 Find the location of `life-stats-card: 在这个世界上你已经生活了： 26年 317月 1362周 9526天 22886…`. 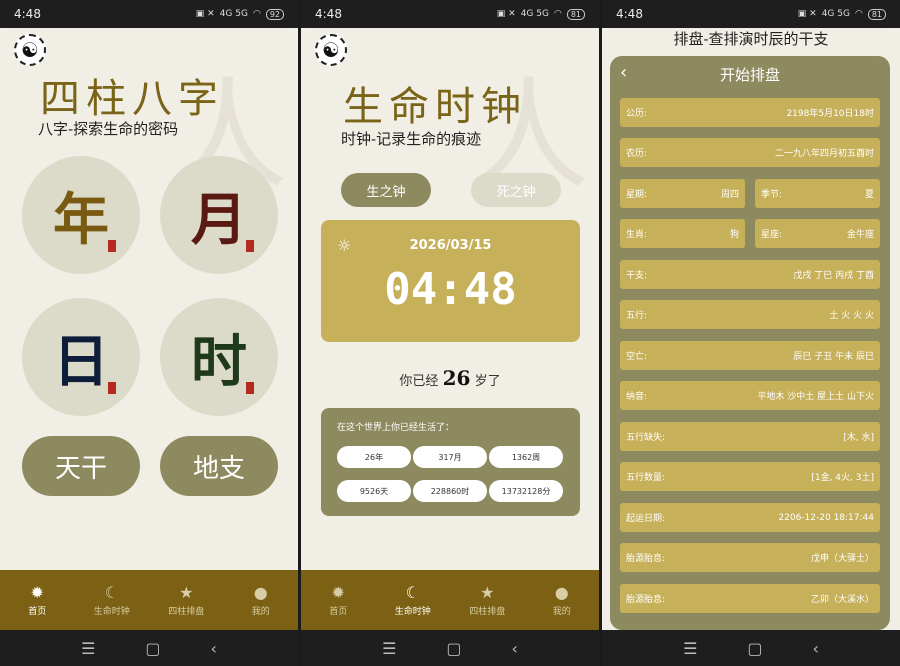

life-stats-card: 在这个世界上你已经生活了： 26年 317月 1362周 9526天 22886… is located at coordinates (450, 462).